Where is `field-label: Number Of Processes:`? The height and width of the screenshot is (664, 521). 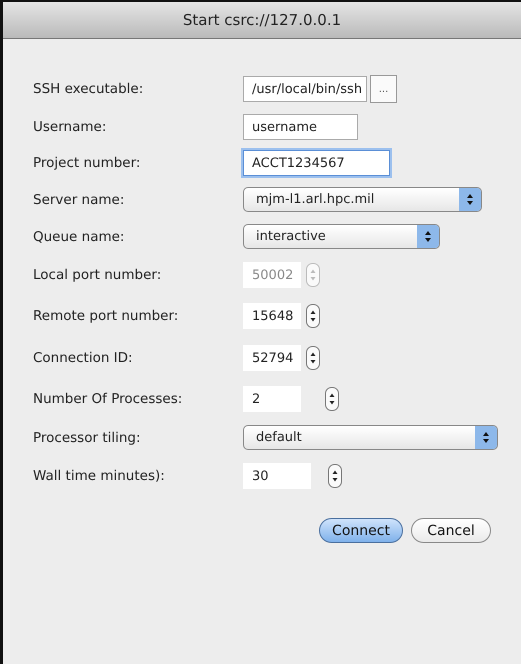 field-label: Number Of Processes: is located at coordinates (108, 399).